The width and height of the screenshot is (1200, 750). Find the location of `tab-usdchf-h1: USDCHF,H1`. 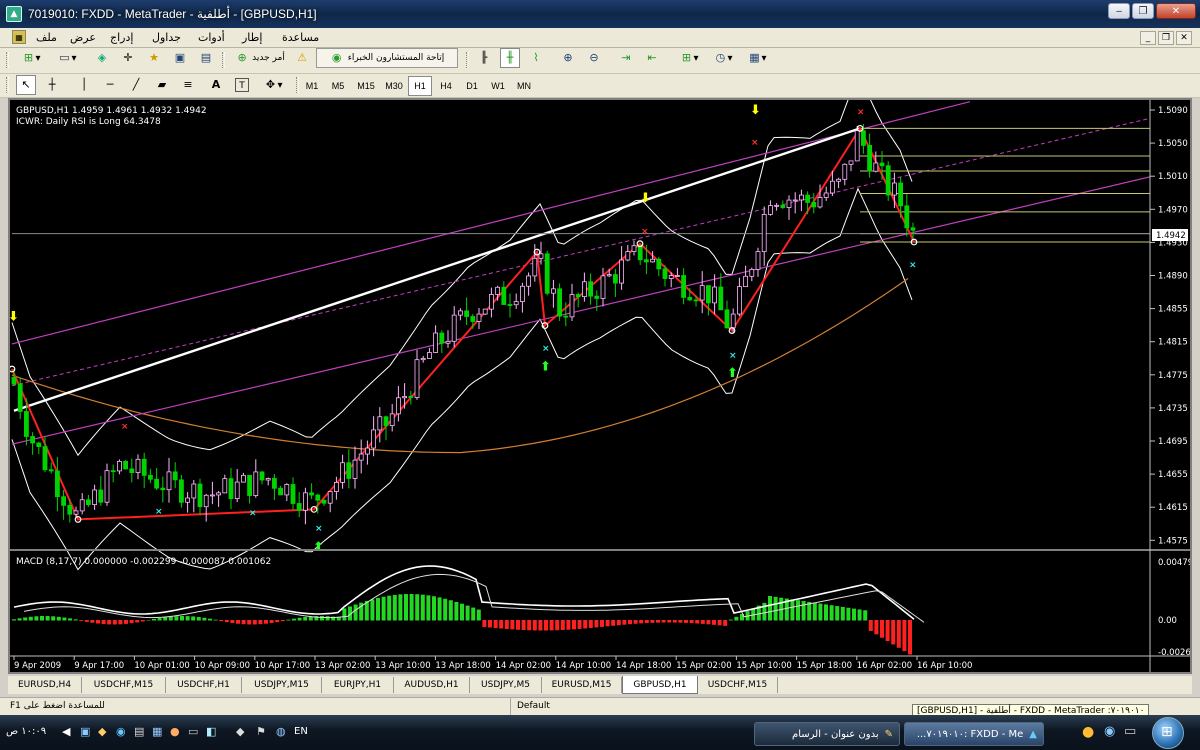

tab-usdchf-h1: USDCHF,H1 is located at coordinates (204, 685).